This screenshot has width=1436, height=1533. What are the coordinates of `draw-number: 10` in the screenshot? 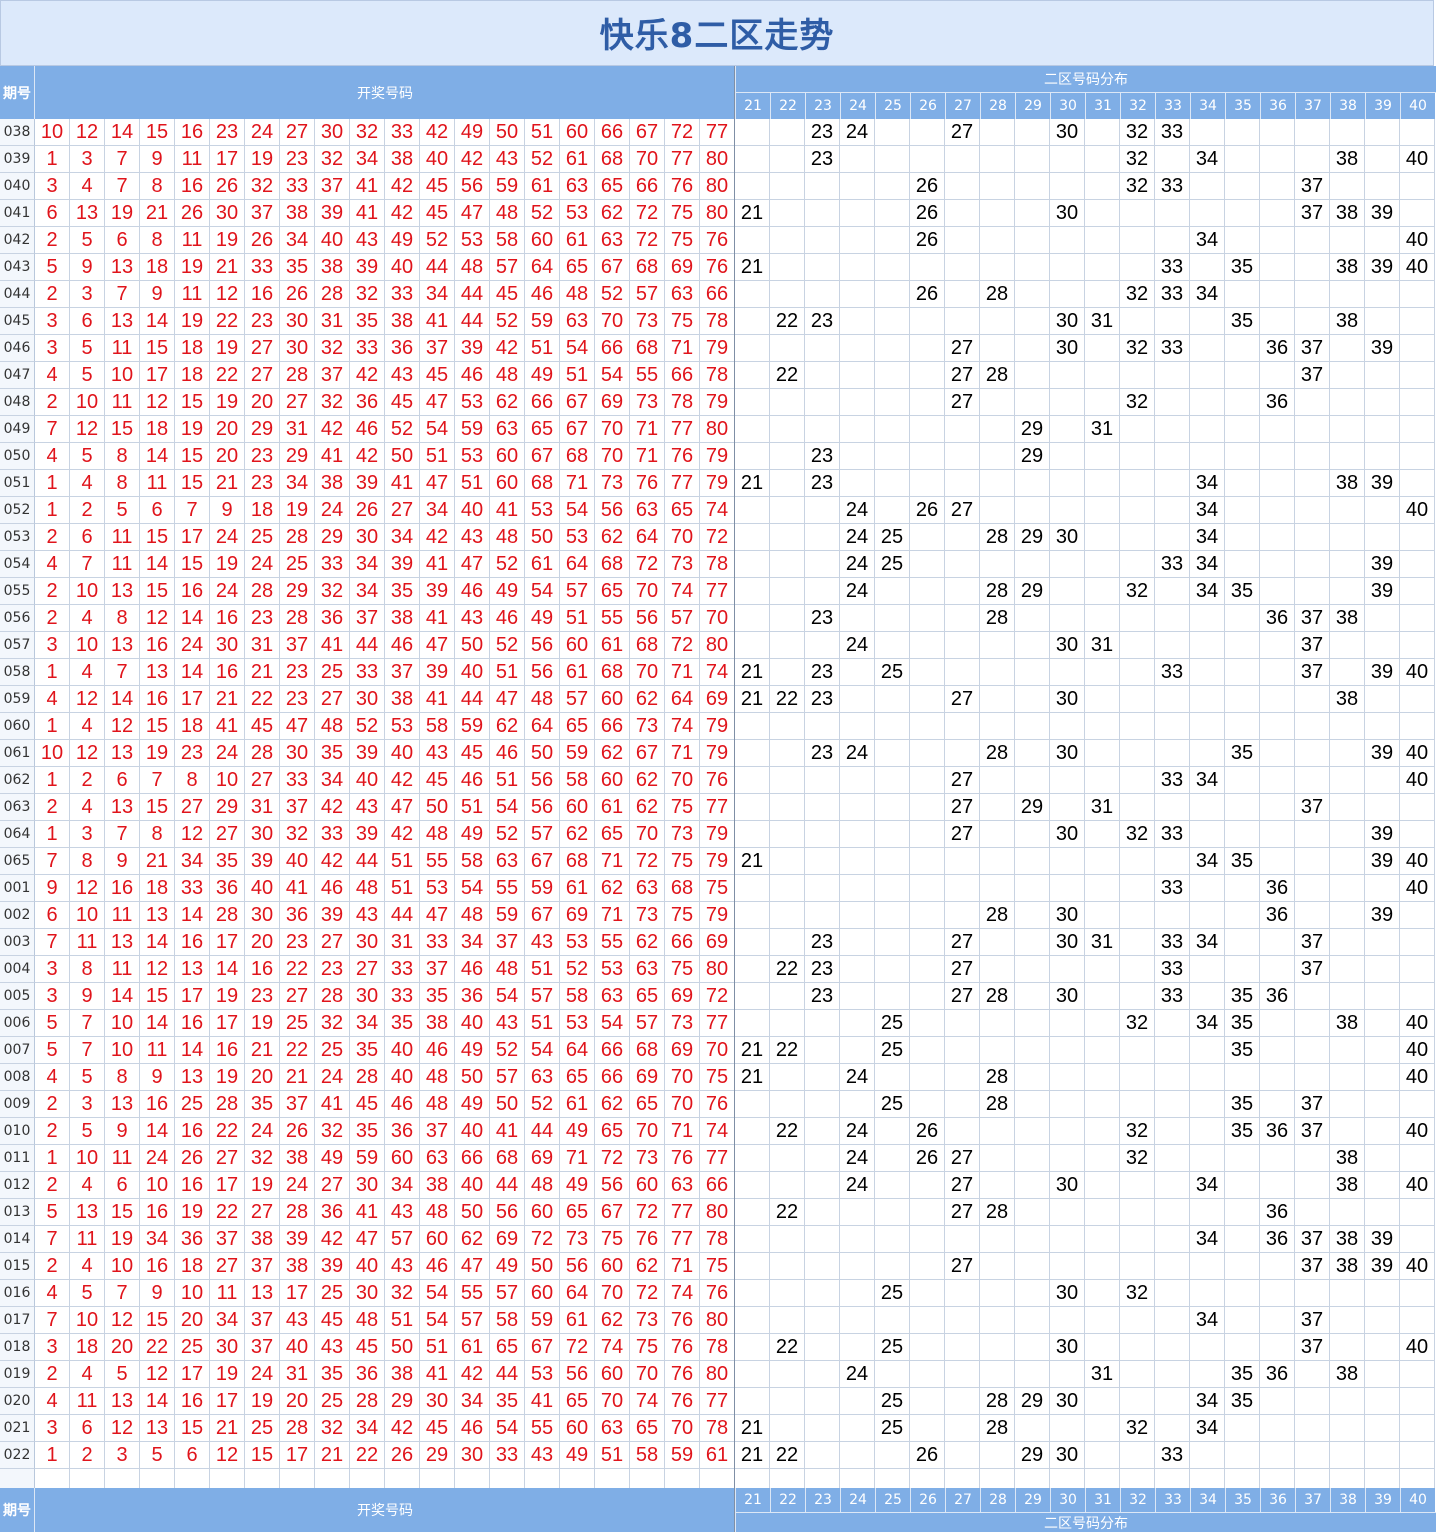 It's located at (87, 1158).